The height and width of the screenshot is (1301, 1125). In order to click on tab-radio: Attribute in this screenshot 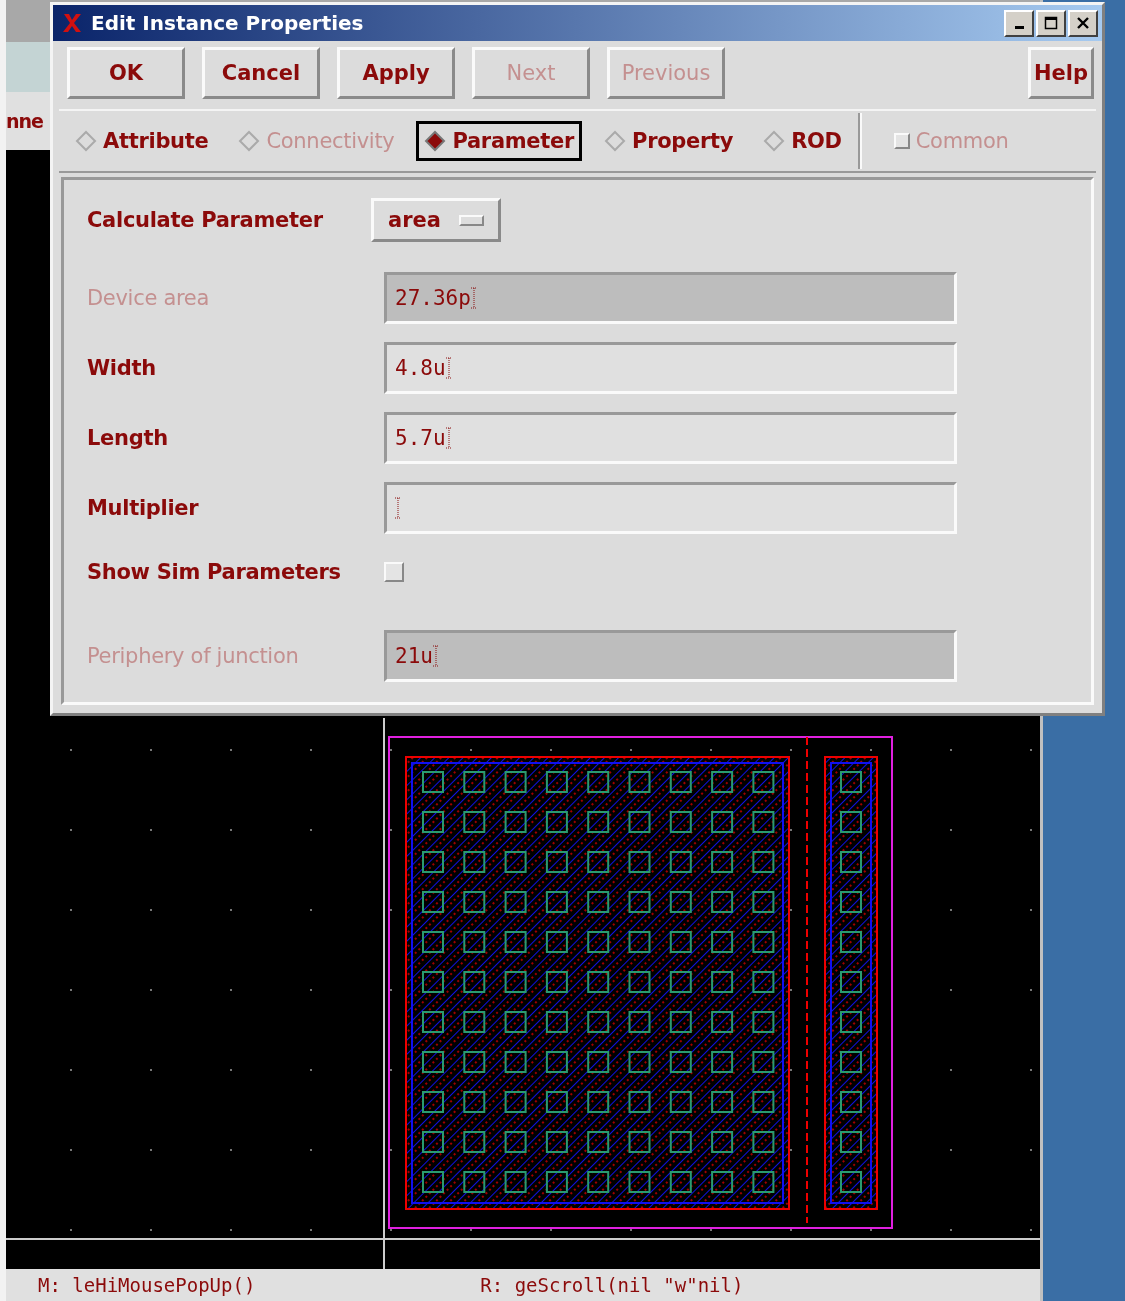, I will do `click(142, 141)`.